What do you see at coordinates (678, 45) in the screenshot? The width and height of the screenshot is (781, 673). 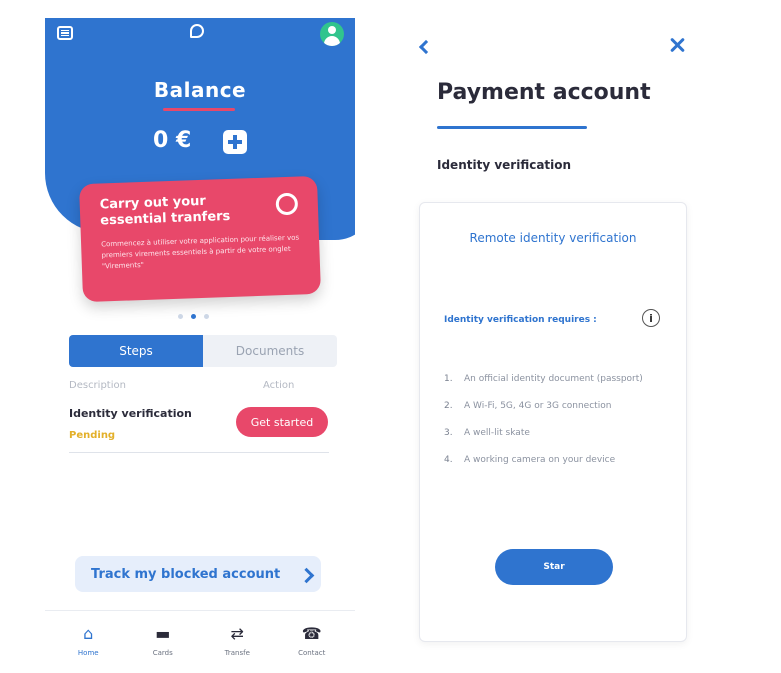 I see `close-icon` at bounding box center [678, 45].